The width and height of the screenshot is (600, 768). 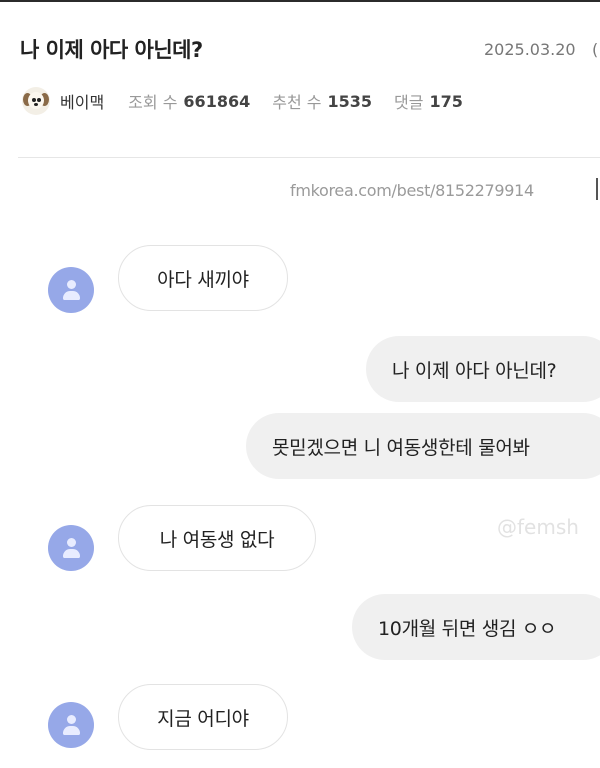 What do you see at coordinates (530, 49) in the screenshot?
I see `post-date: 2025.03.20` at bounding box center [530, 49].